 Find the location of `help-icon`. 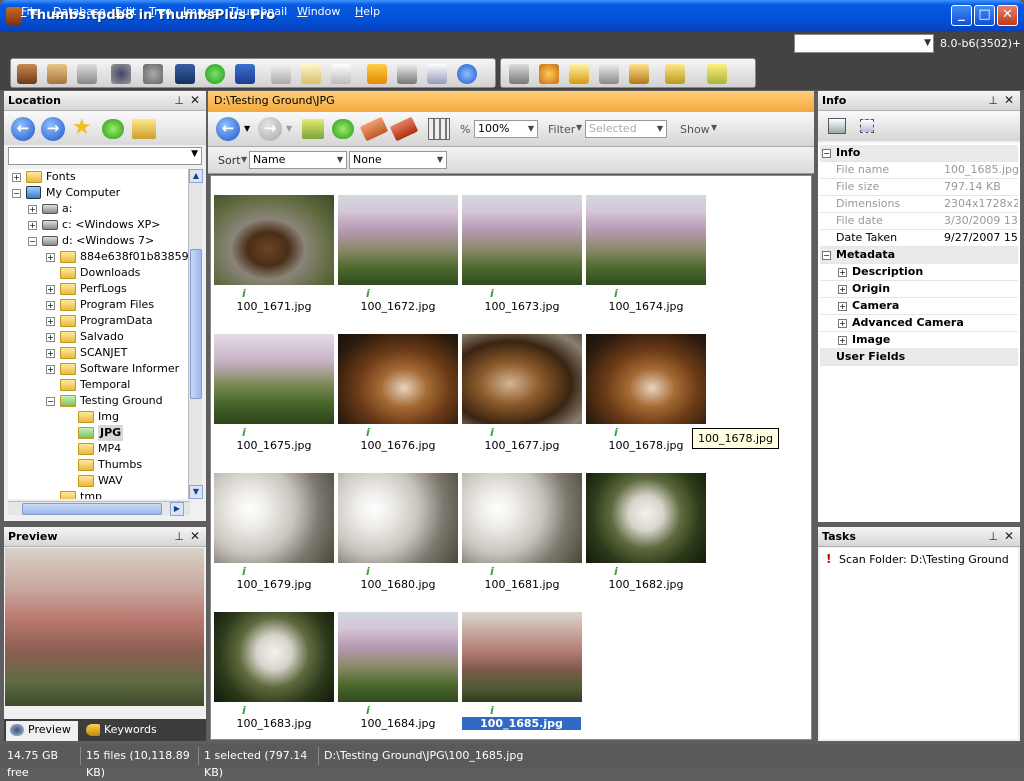

help-icon is located at coordinates (467, 74).